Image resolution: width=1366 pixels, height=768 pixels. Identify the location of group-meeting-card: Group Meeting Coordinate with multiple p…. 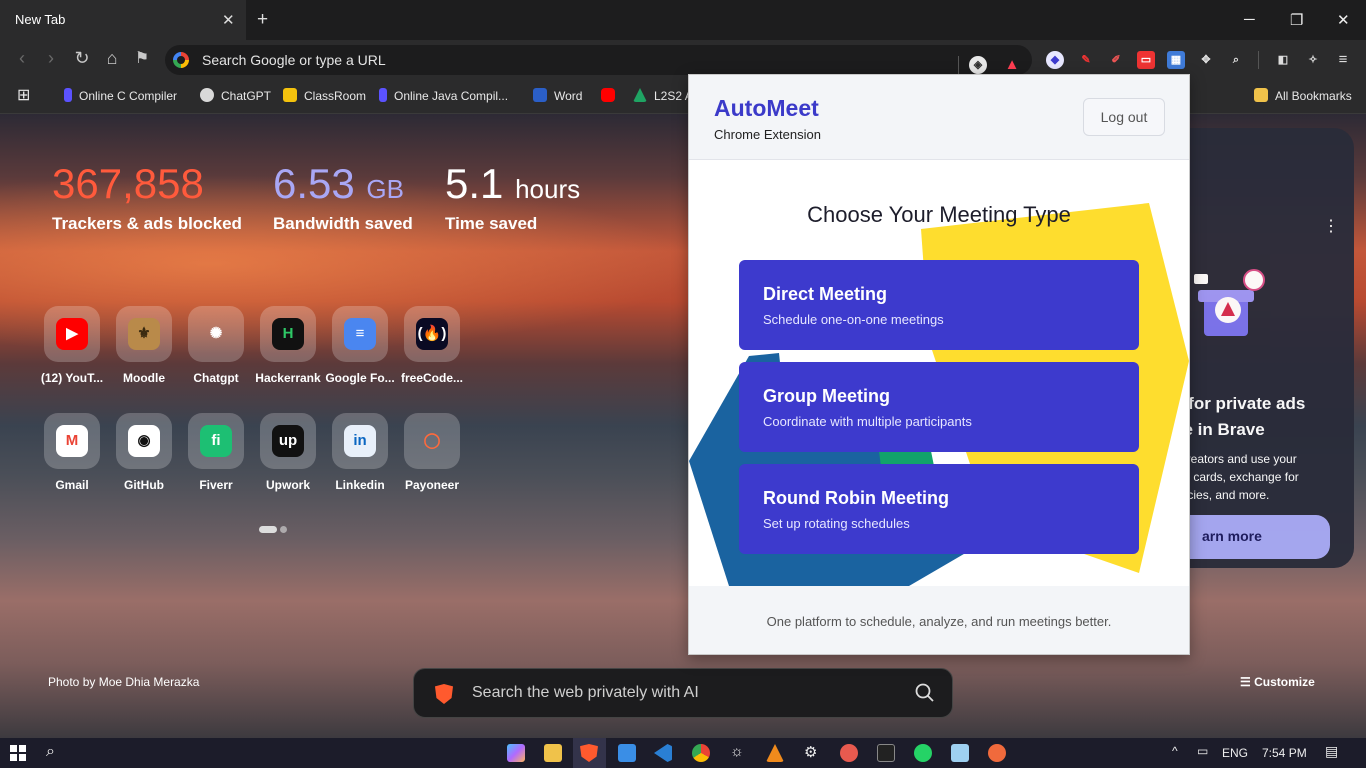
(939, 407).